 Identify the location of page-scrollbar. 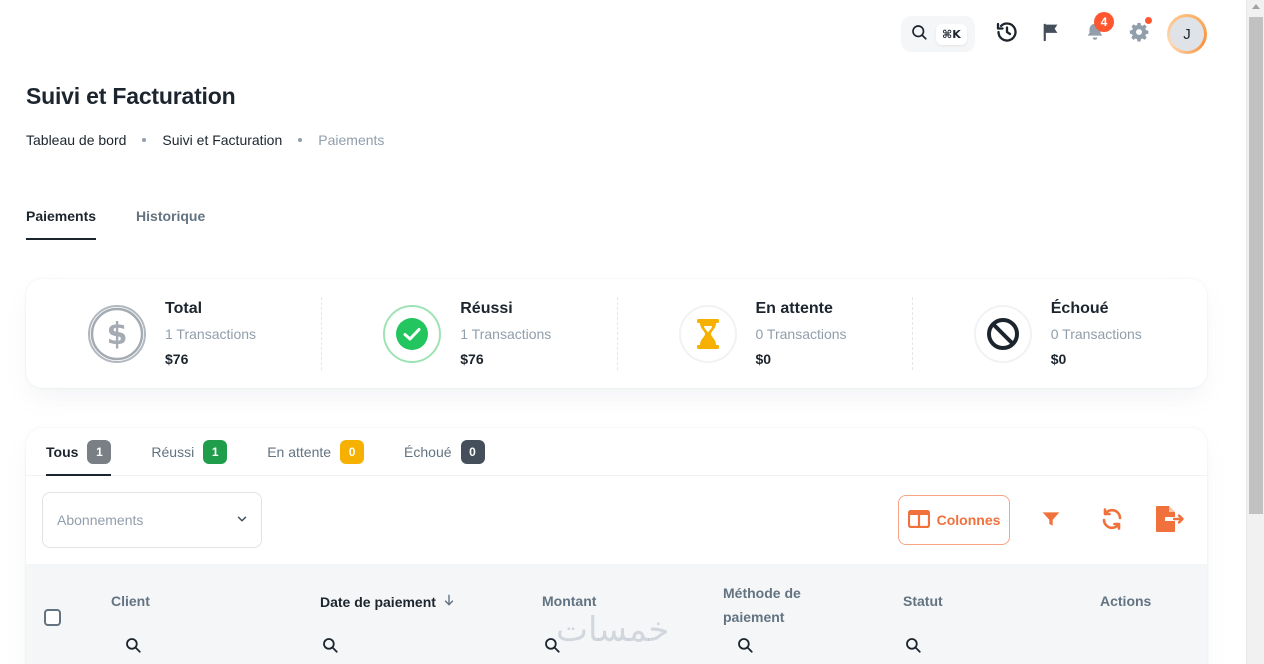
(1255, 332).